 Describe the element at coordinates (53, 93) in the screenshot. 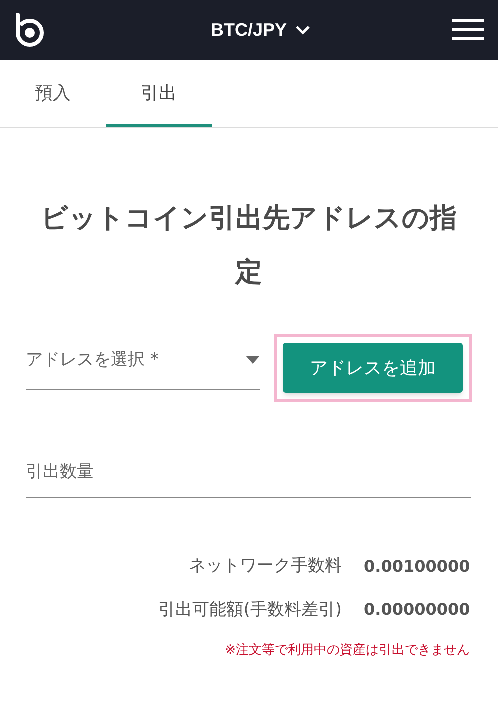

I see `tab: 預入` at that location.